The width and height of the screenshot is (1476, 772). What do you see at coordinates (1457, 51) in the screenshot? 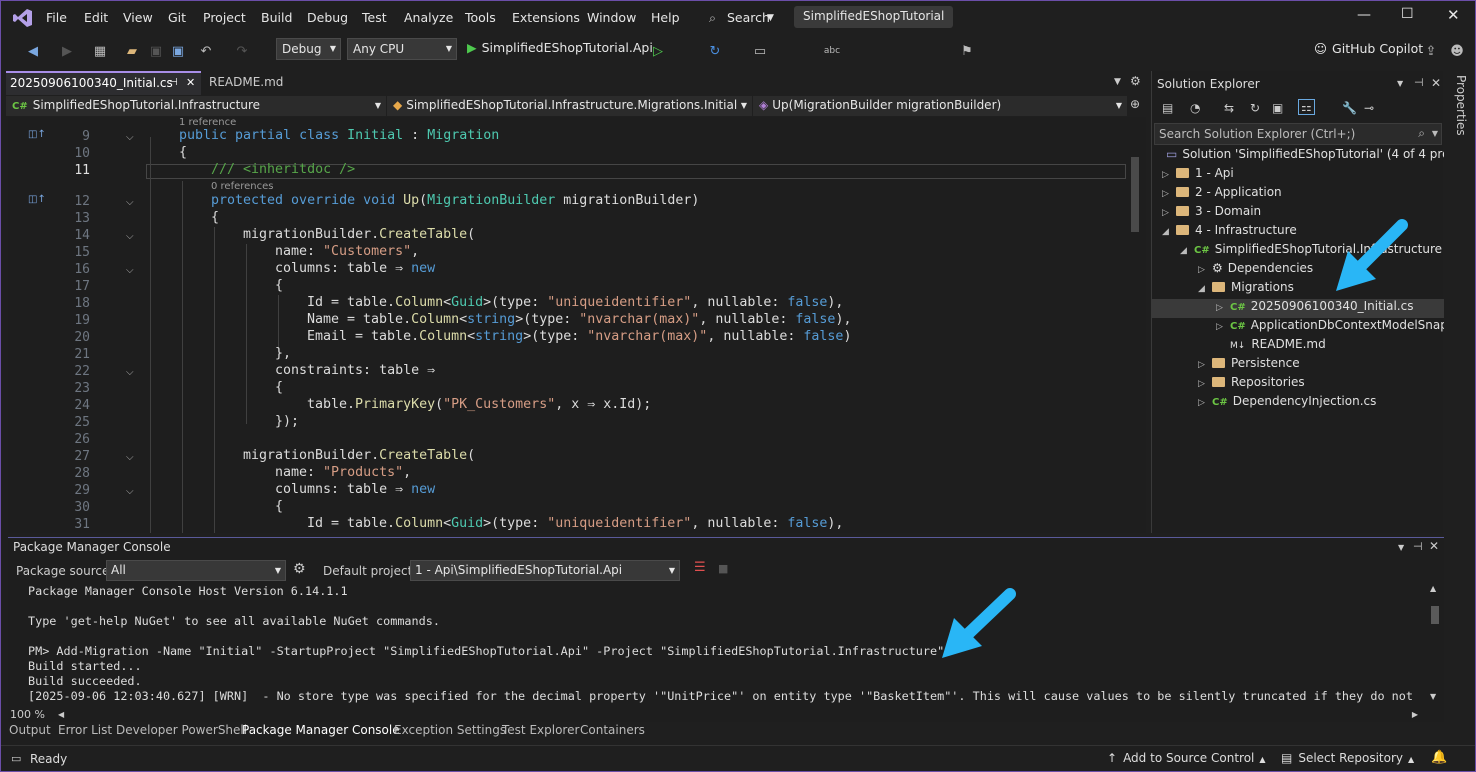
I see `feedback-icon: ☻` at bounding box center [1457, 51].